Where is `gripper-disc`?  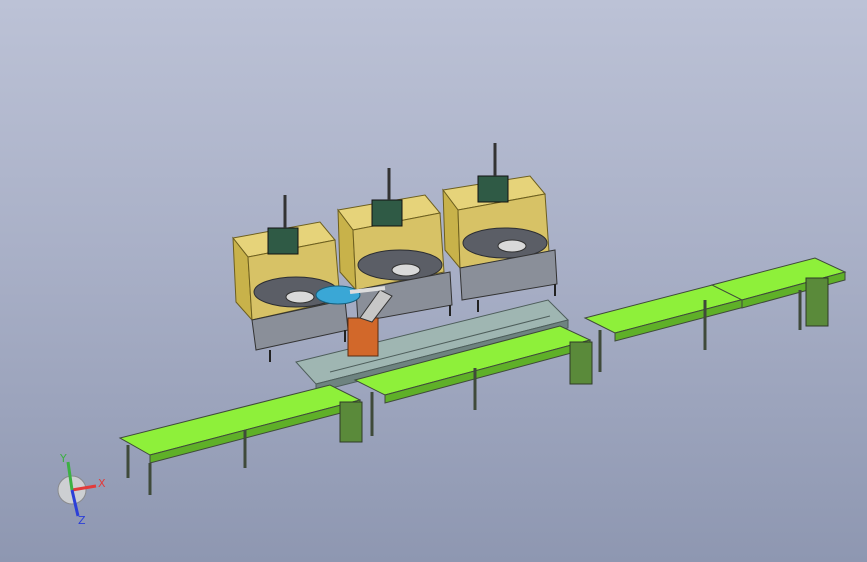
gripper-disc is located at coordinates (338, 295).